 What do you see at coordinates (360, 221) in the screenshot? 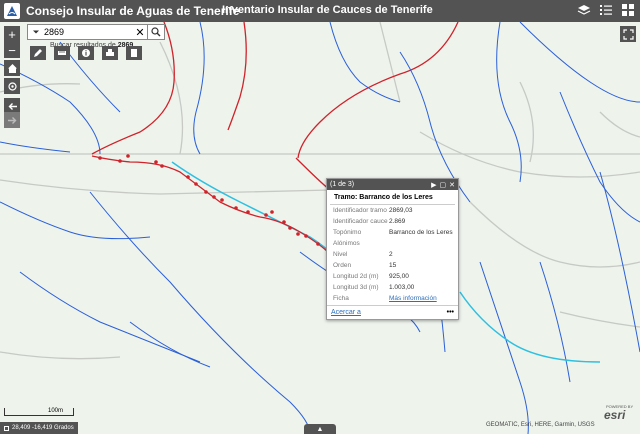
I see `attribute-key: Identificador cauce` at bounding box center [360, 221].